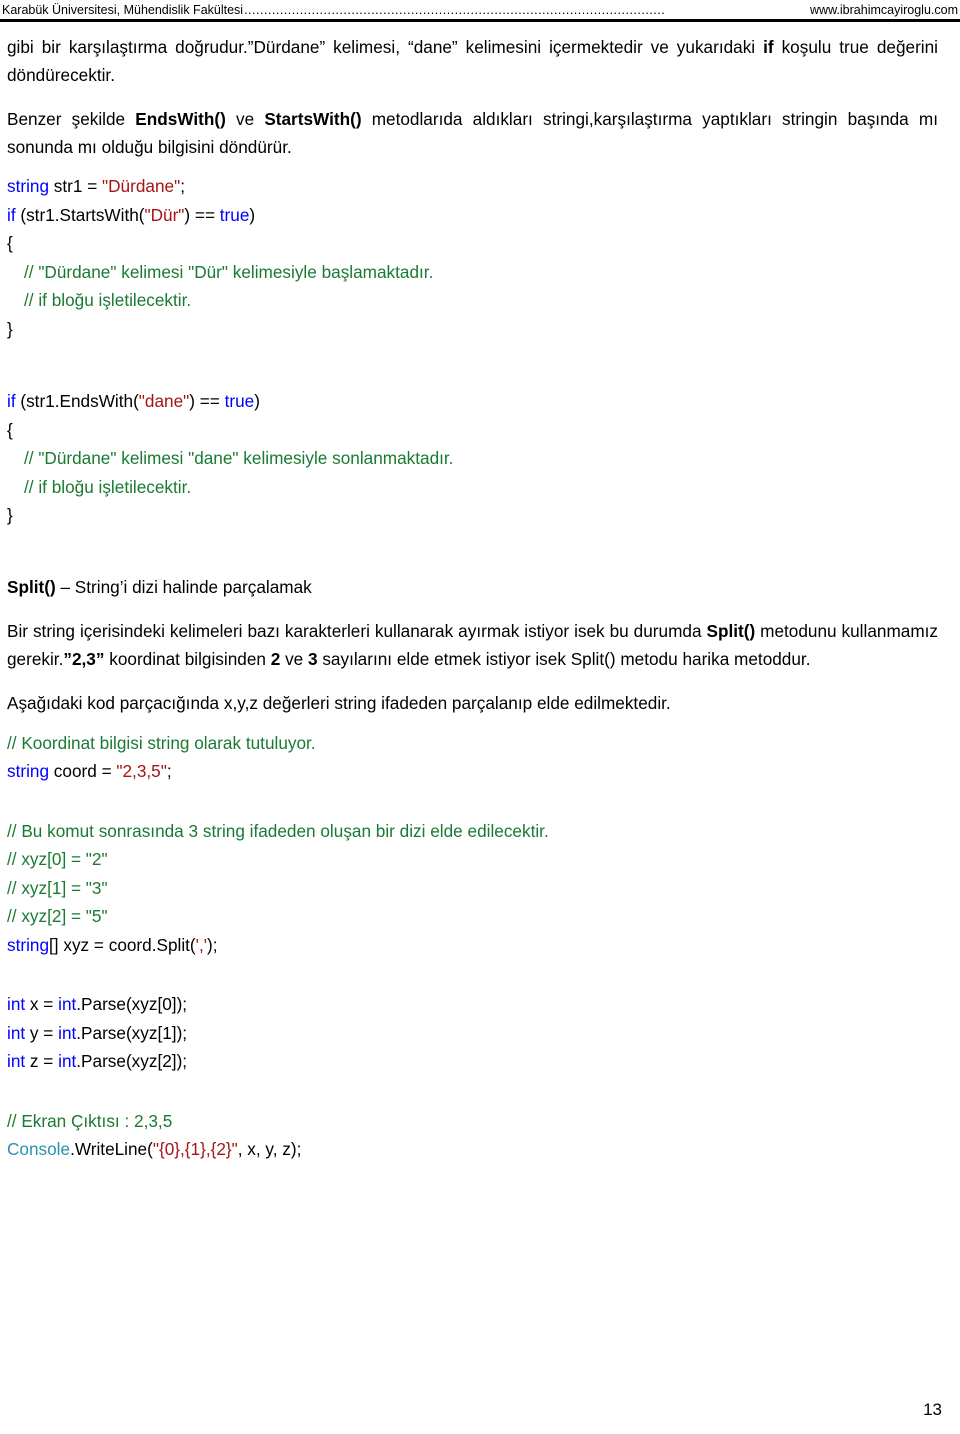 This screenshot has height=1434, width=960. I want to click on code-text: (str1.EndsWith(, so click(77, 401).